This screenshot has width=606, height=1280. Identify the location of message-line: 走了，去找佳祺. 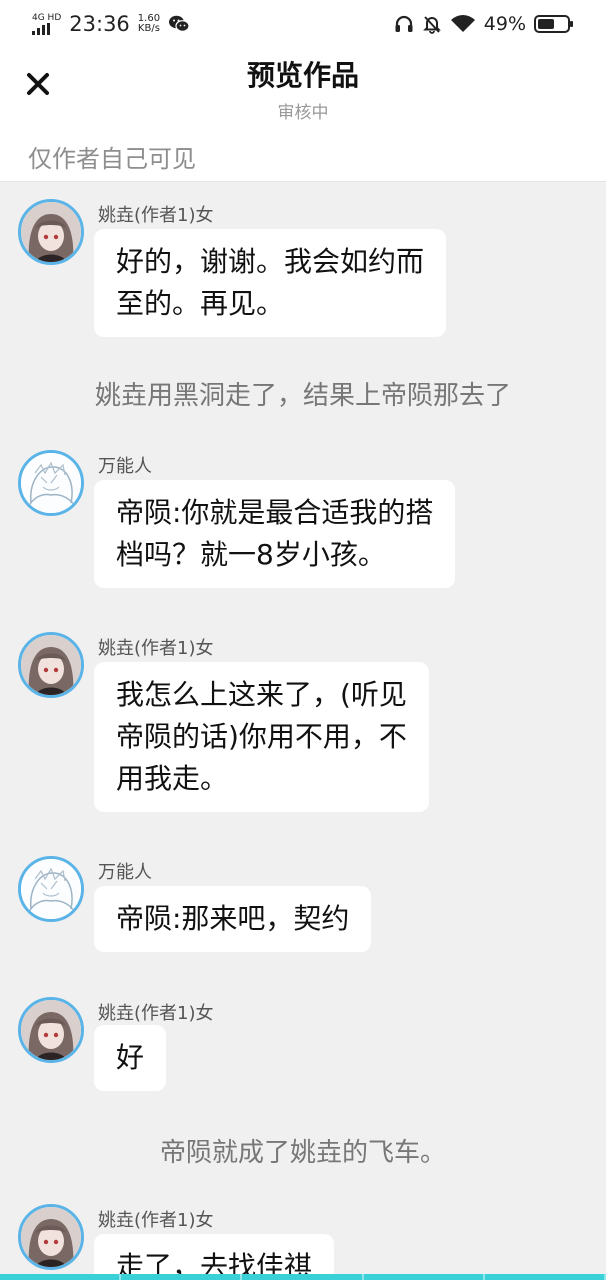
(214, 1262).